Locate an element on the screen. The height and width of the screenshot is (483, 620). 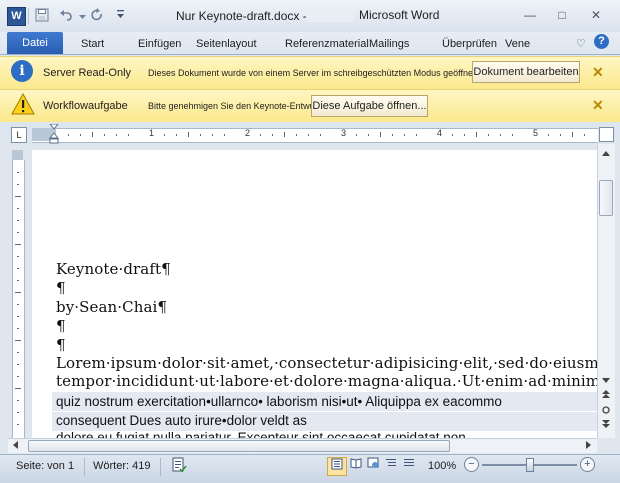
next-page-icon is located at coordinates (605, 426).